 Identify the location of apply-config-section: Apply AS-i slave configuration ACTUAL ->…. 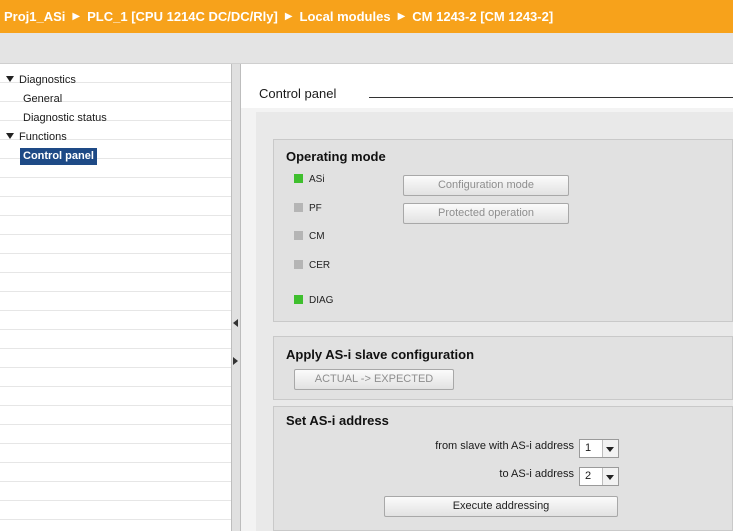
(503, 368).